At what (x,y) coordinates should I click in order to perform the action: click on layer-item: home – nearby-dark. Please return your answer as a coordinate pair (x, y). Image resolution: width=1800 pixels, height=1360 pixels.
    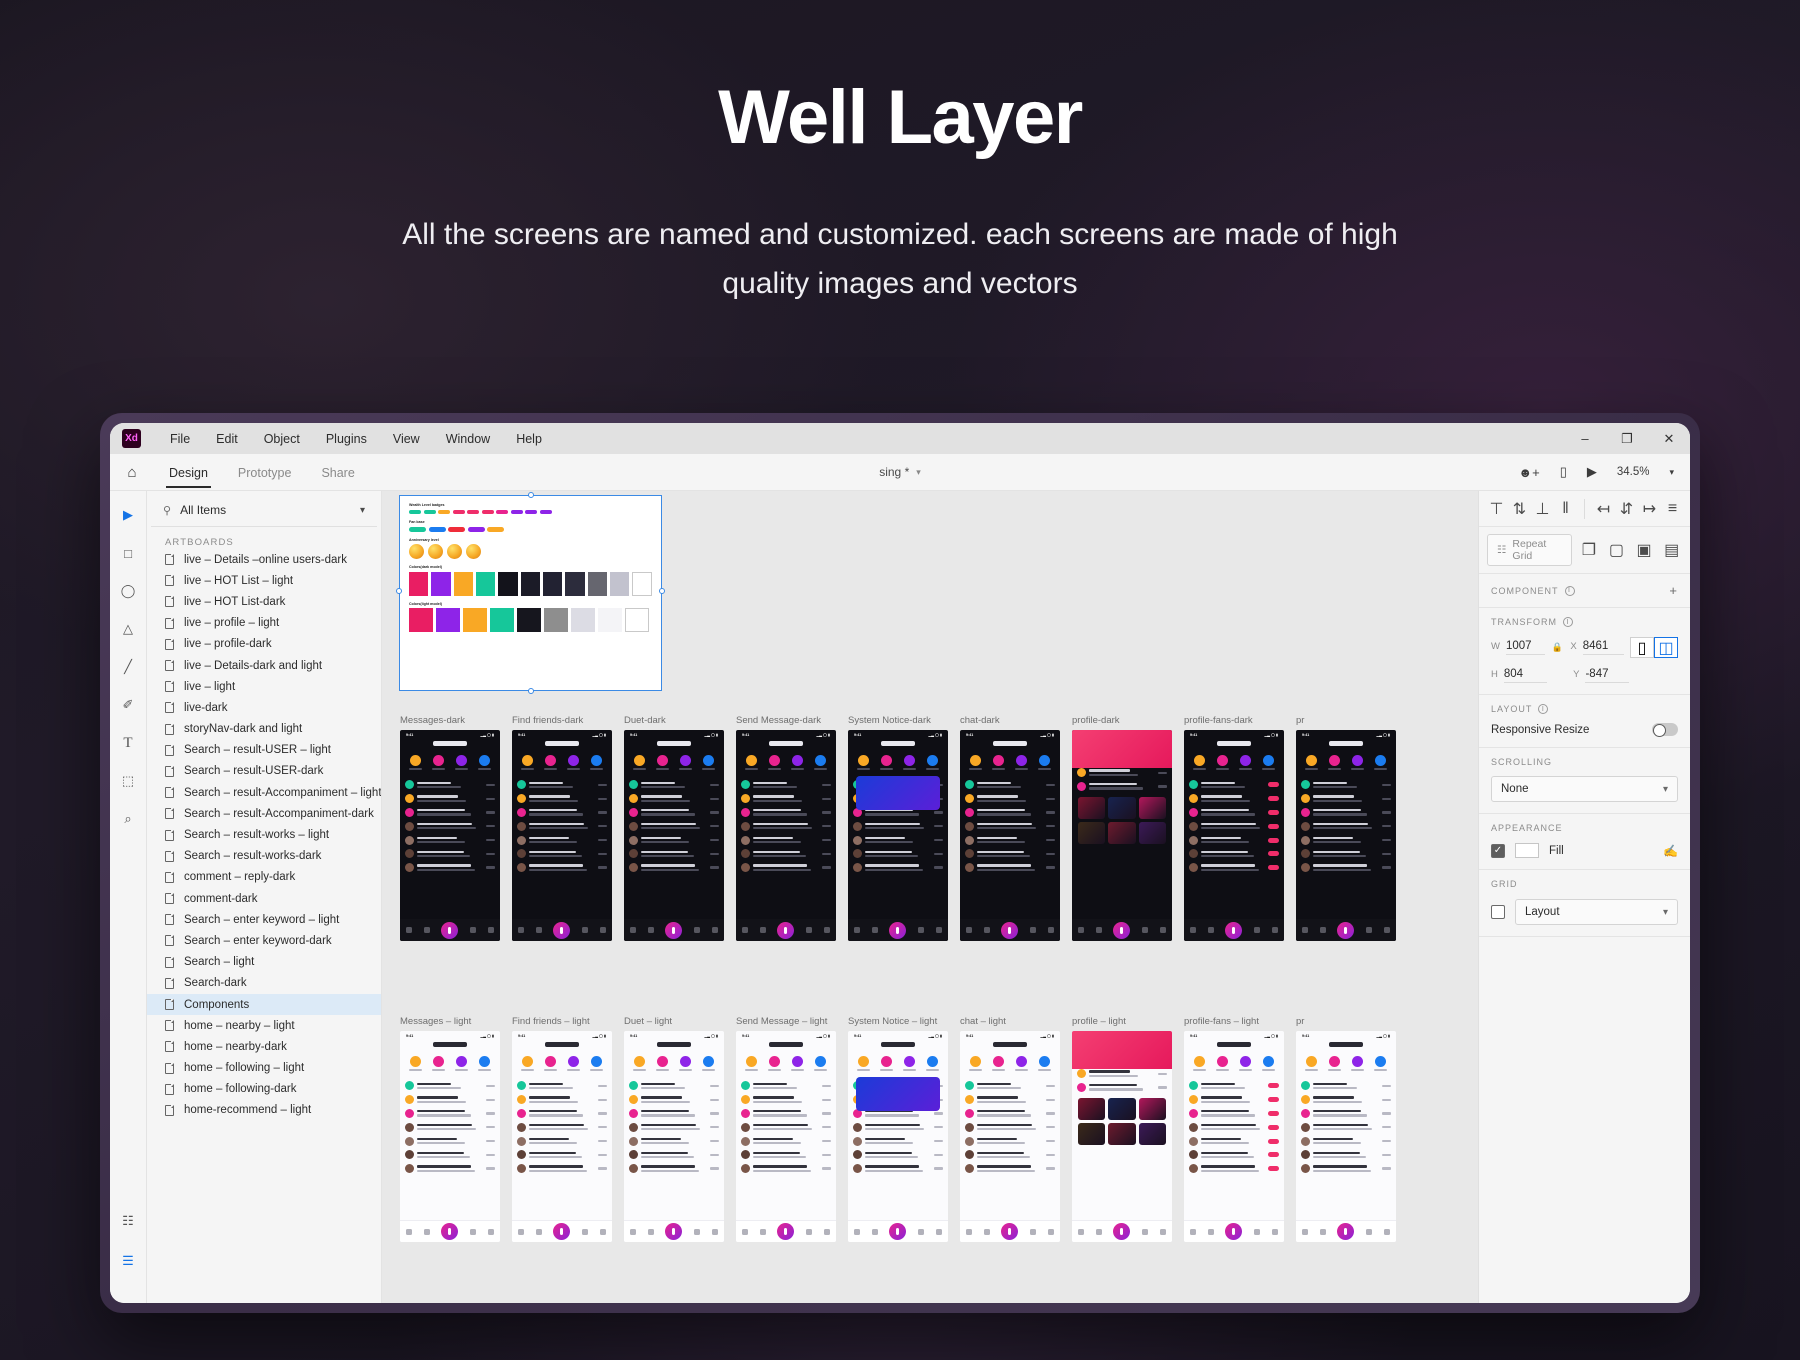
    Looking at the image, I should click on (264, 1046).